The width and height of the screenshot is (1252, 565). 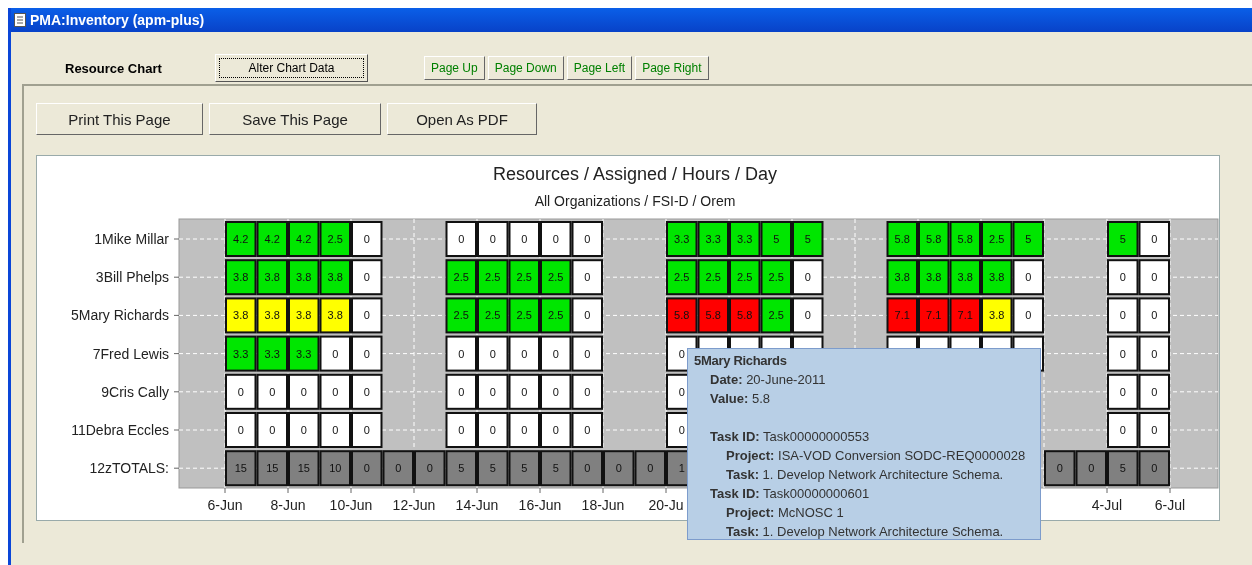 I want to click on page-button: Page Left, so click(x=599, y=68).